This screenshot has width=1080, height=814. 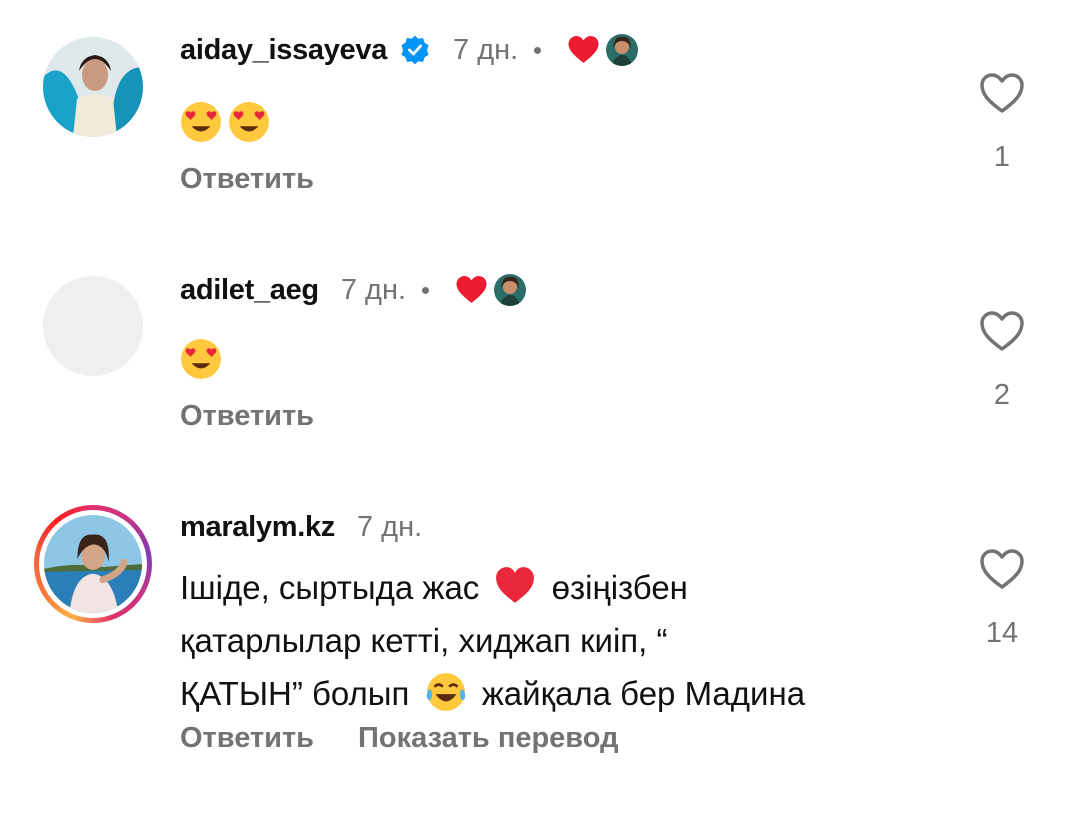 I want to click on show-translation-button: Показать перевод, so click(x=488, y=738).